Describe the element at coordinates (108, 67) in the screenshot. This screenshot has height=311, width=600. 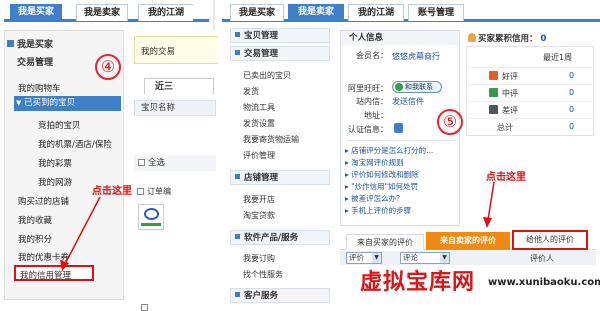
I see `step-4-badge: ④` at that location.